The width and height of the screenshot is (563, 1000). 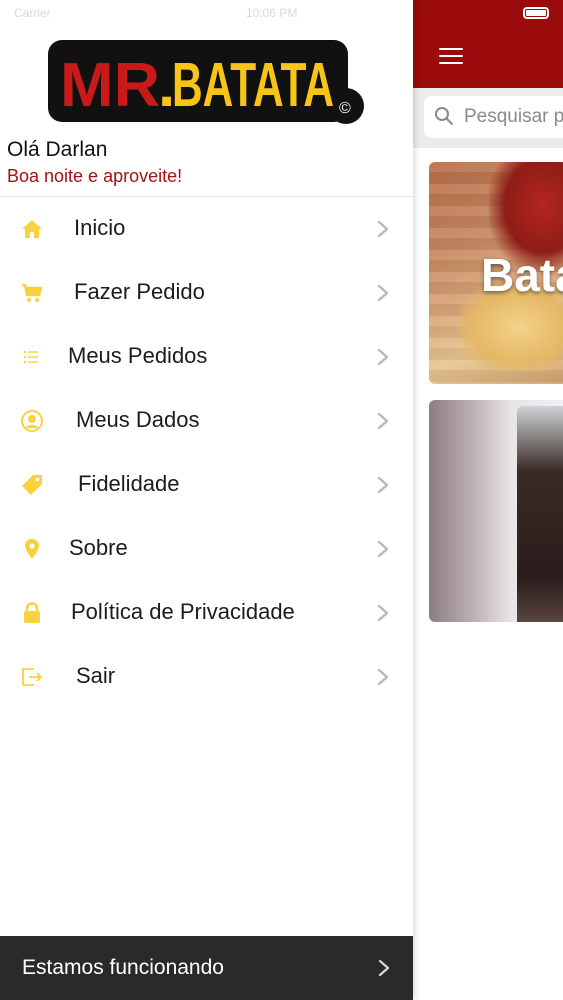 I want to click on subgreeting-text: Boa noite e aproveite!, so click(x=95, y=176).